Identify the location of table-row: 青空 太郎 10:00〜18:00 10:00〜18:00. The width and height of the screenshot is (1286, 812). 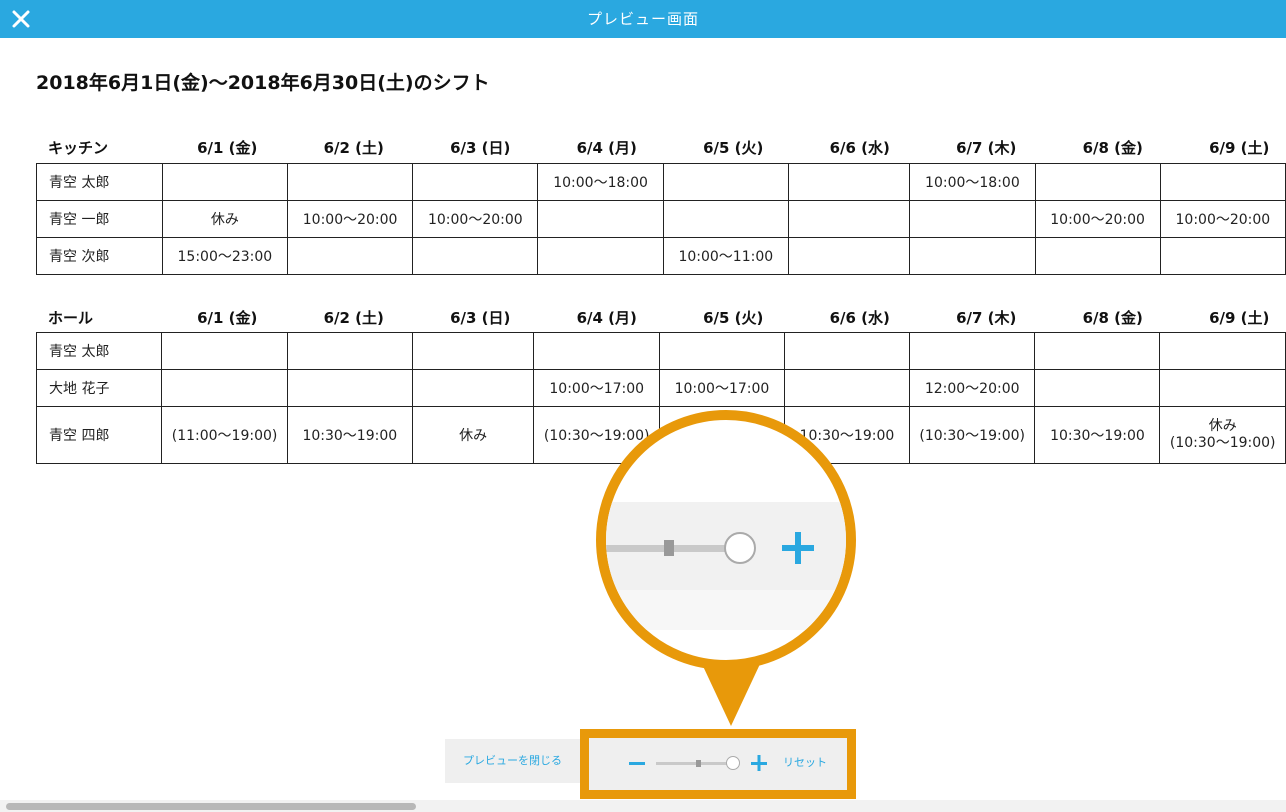
(661, 182).